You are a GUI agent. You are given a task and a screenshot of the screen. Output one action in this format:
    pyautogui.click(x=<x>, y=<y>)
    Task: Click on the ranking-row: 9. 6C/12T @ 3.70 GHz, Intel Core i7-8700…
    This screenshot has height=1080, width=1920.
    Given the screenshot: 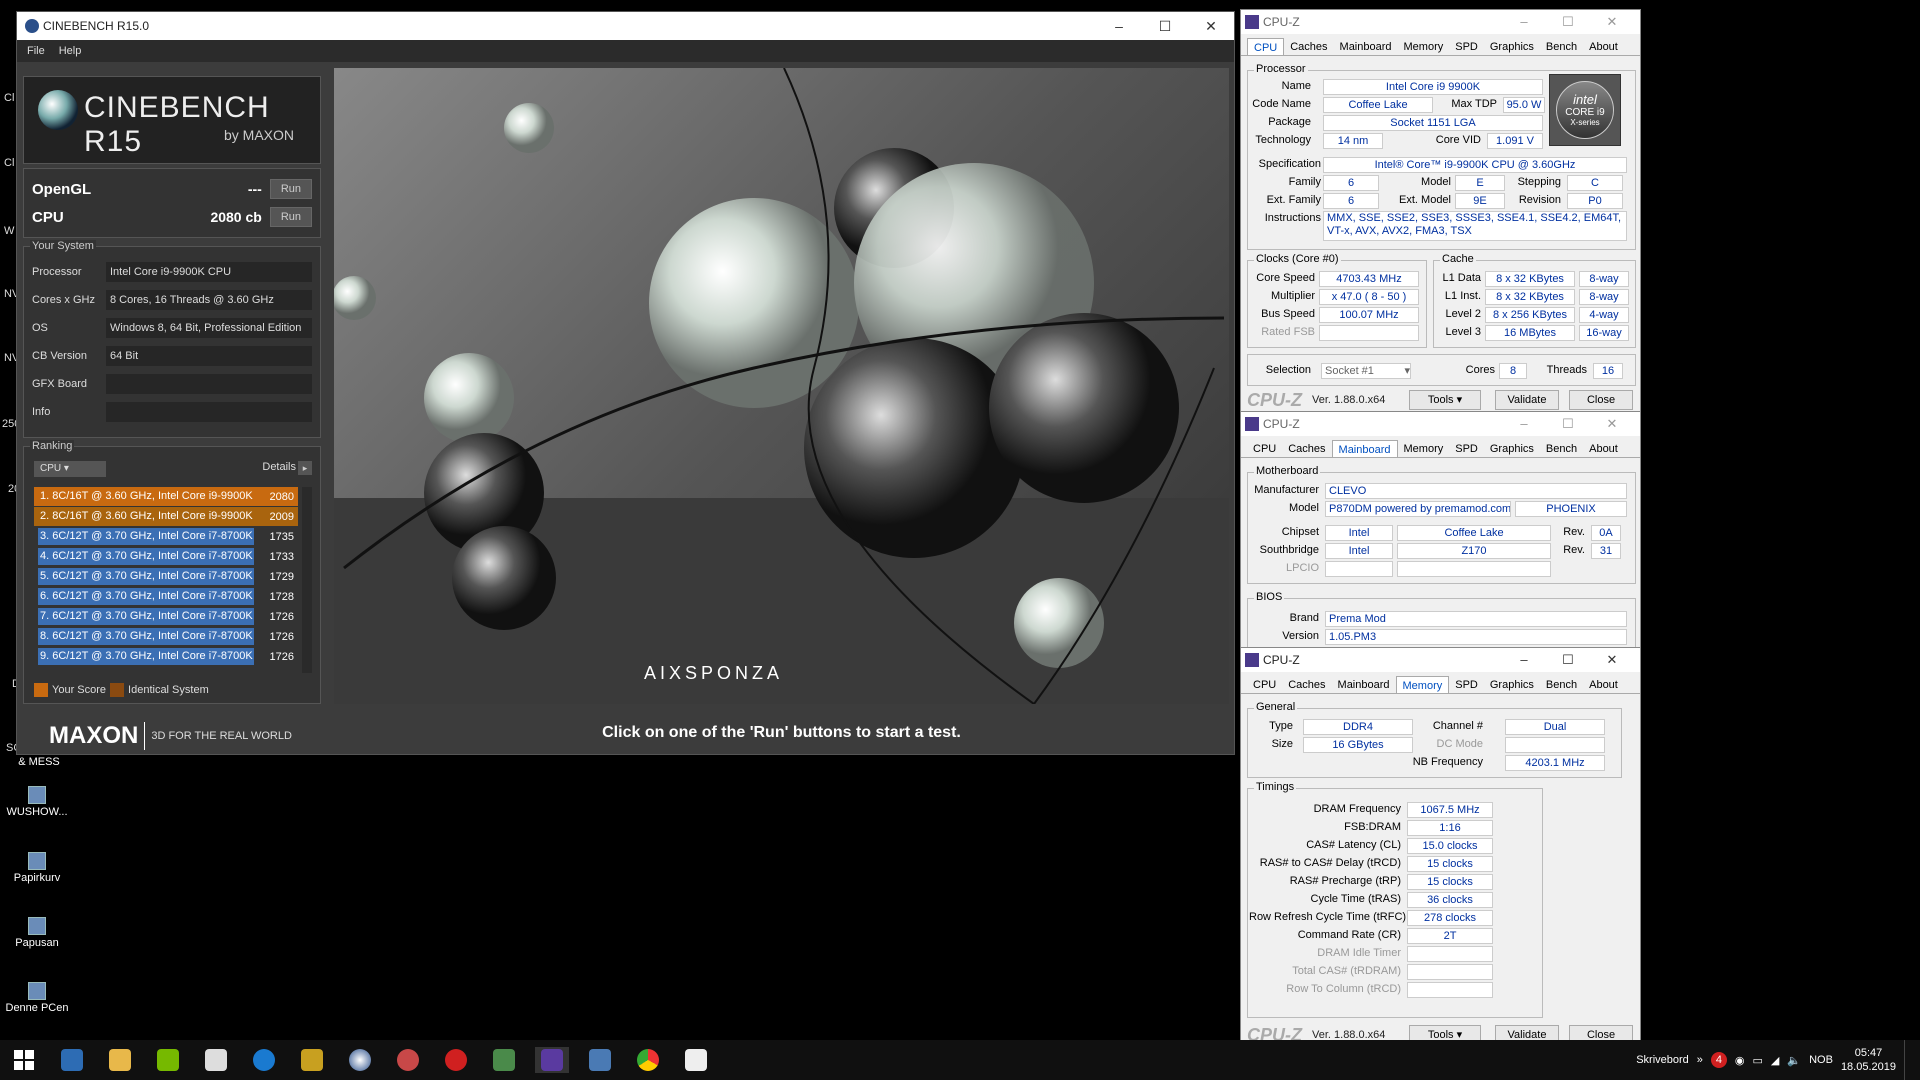 What is the action you would take?
    pyautogui.click(x=166, y=656)
    